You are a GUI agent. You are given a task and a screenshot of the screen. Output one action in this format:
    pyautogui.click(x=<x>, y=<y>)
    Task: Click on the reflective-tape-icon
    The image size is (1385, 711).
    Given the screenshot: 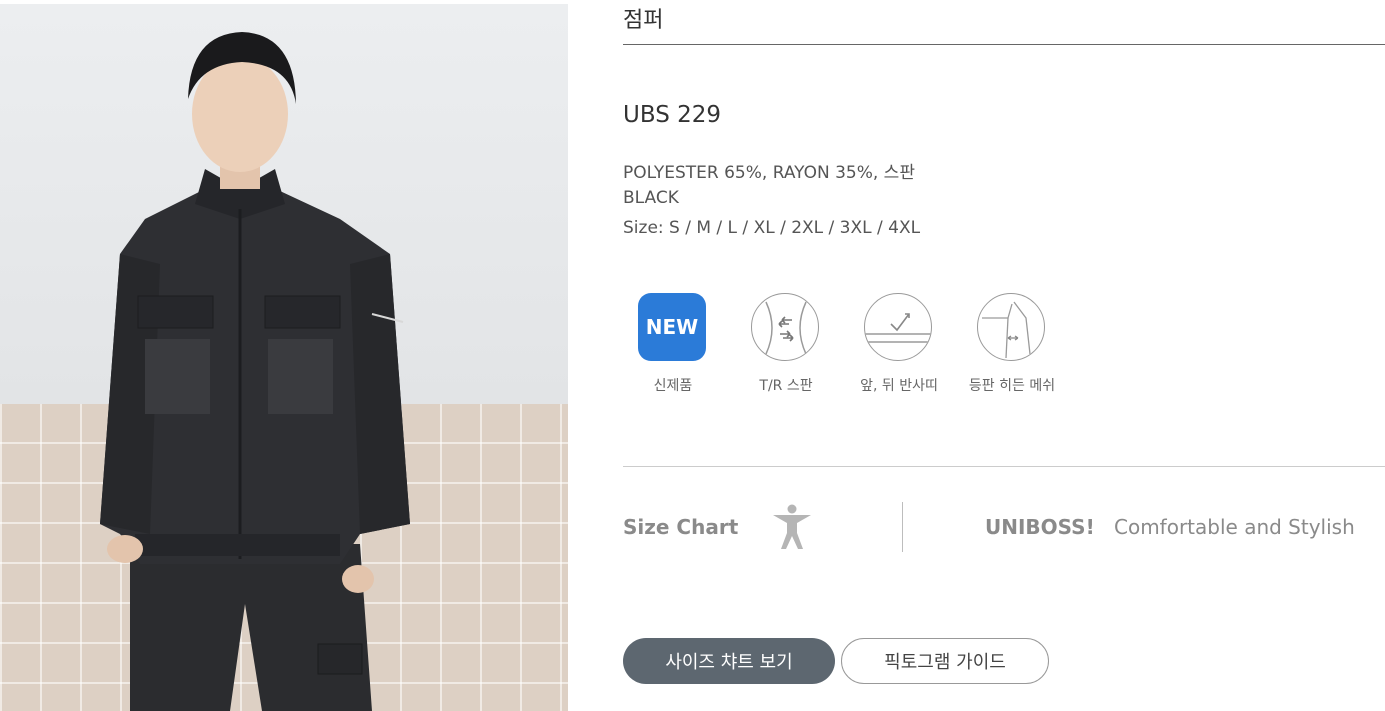 What is the action you would take?
    pyautogui.click(x=899, y=328)
    